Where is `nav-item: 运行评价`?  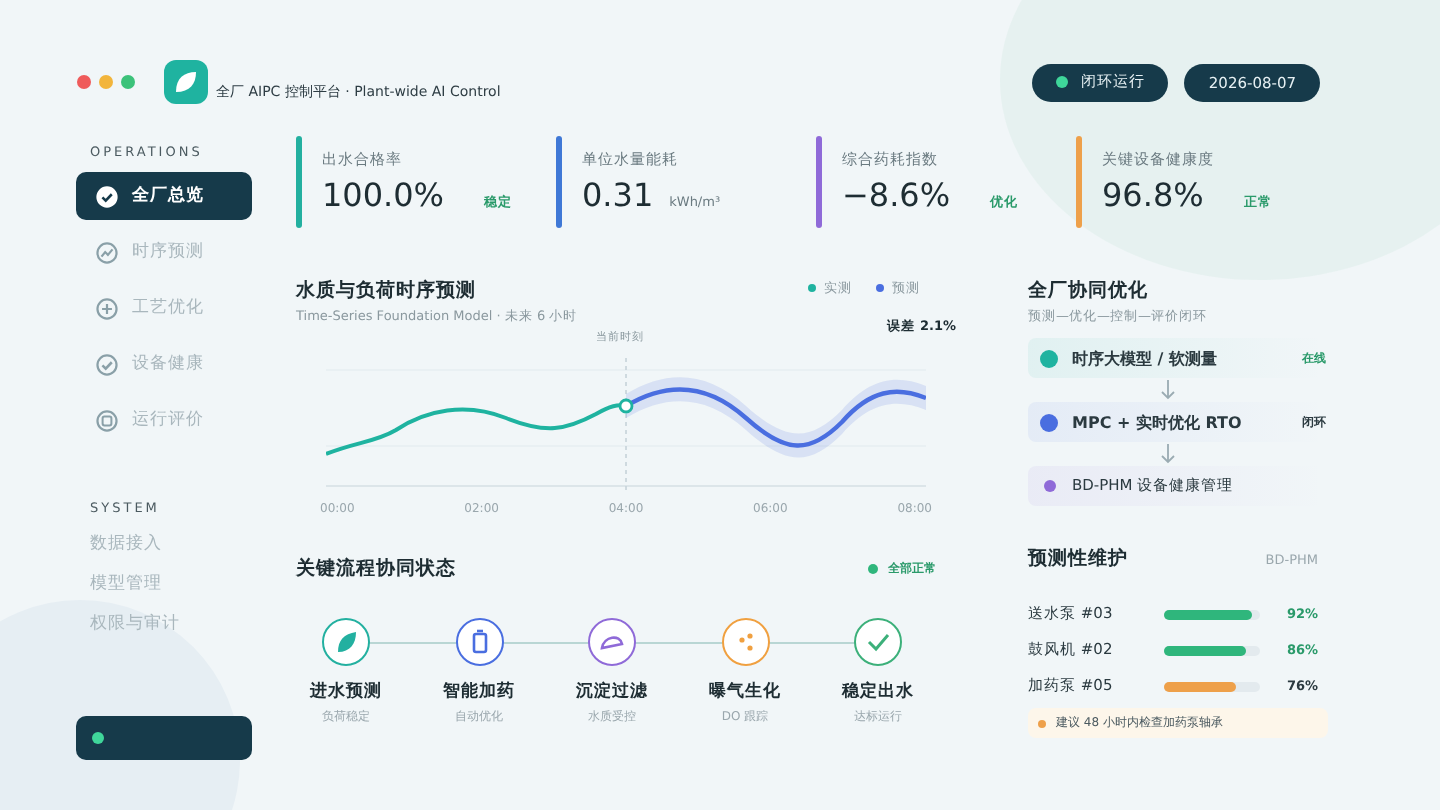 nav-item: 运行评价 is located at coordinates (164, 420).